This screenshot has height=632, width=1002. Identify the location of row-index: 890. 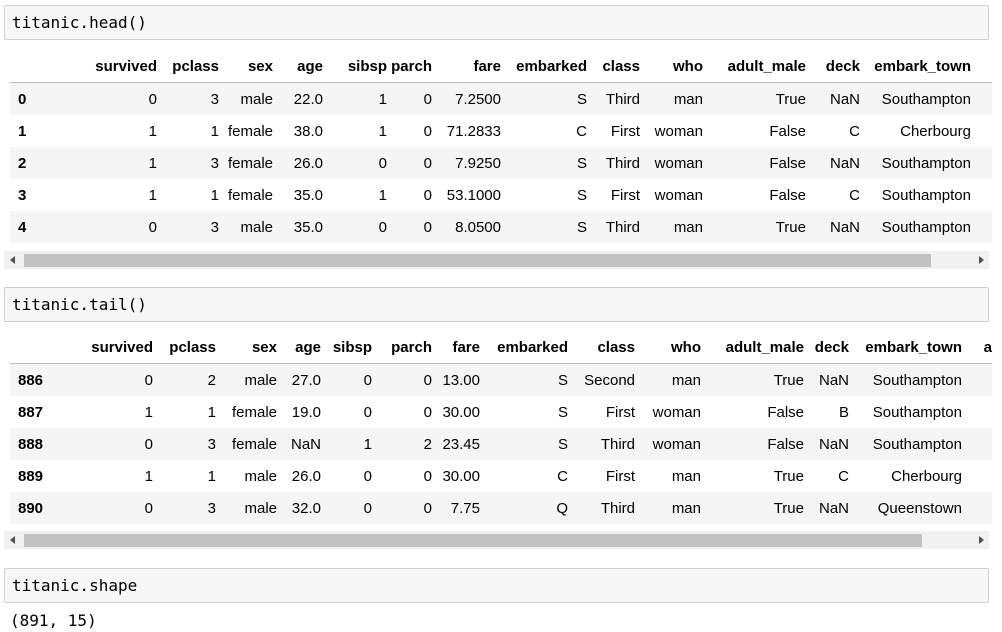
(31, 508).